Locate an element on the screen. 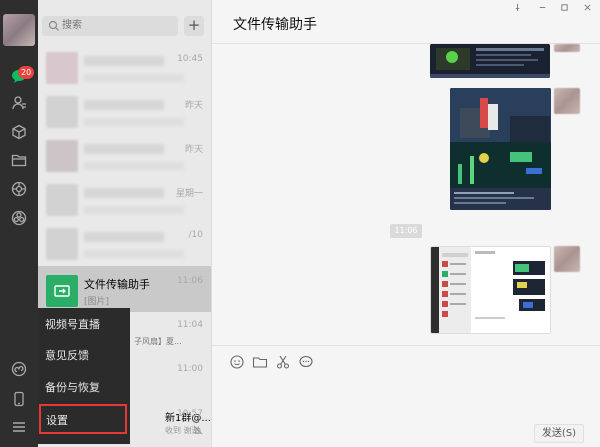  menu-item-feedback: 意见反馈 is located at coordinates (84, 356).